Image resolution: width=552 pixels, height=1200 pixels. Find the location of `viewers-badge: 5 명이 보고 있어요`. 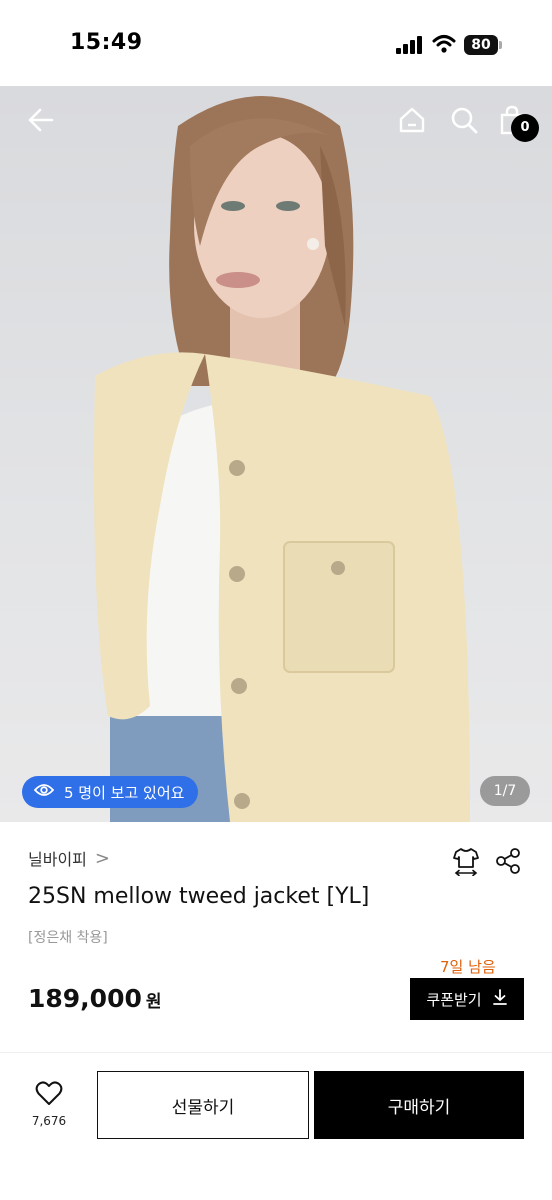

viewers-badge: 5 명이 보고 있어요 is located at coordinates (110, 792).